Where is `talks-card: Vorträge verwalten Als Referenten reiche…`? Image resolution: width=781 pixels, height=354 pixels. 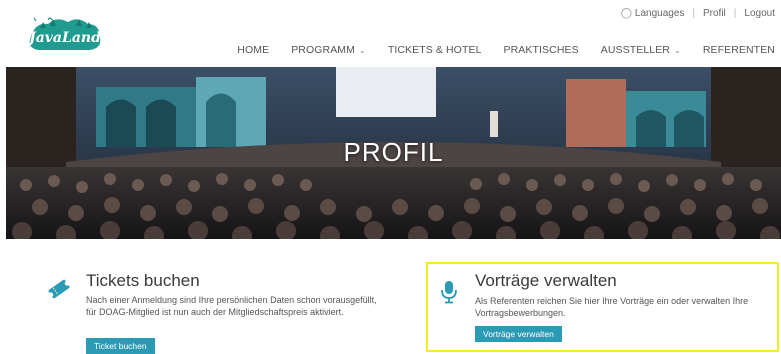
talks-card: Vorträge verwalten Als Referenten reiche… is located at coordinates (602, 307).